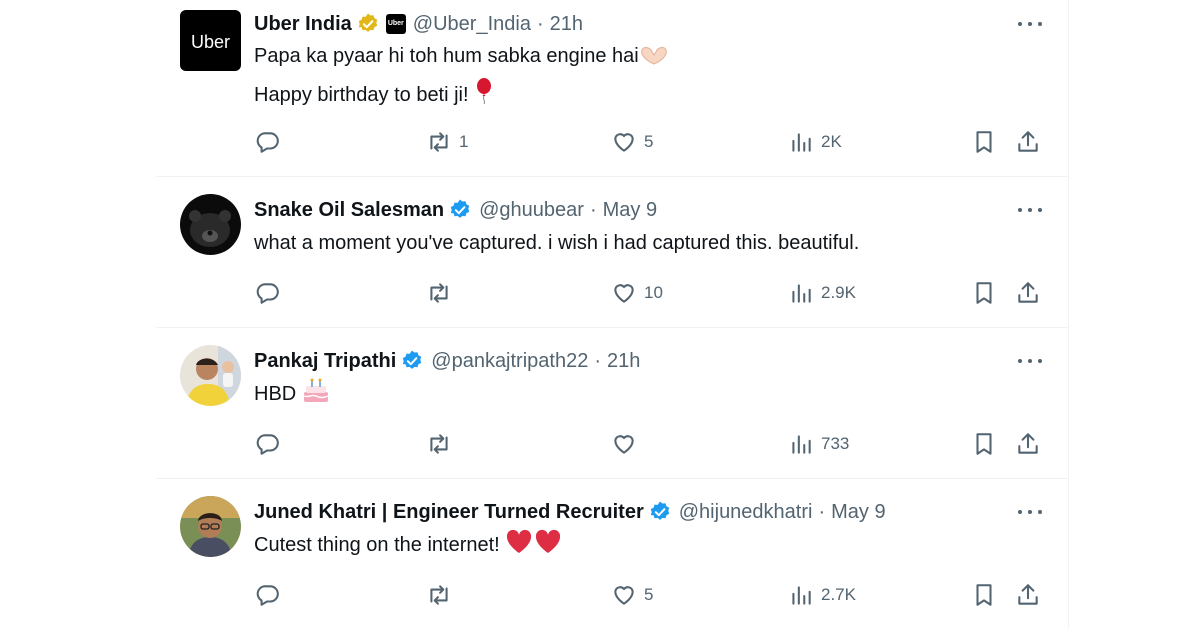  I want to click on tweet-text-line-2: Happy birthday to beti ji!, so click(364, 95).